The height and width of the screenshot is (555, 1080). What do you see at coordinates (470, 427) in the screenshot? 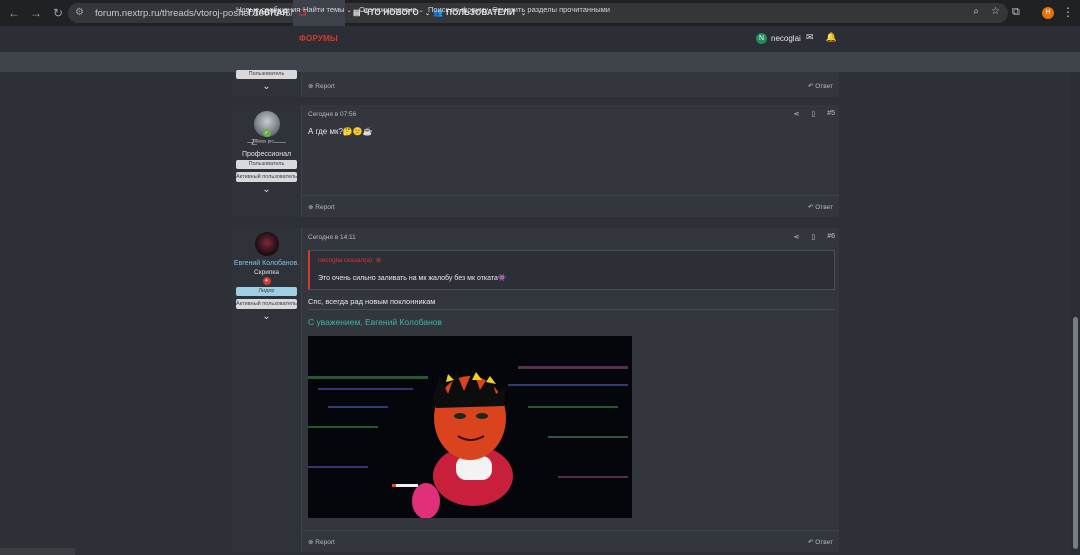
I see `signature-gif` at bounding box center [470, 427].